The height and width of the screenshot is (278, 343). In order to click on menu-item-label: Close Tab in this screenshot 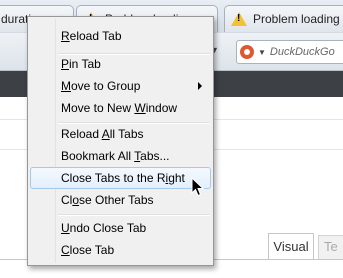, I will do `click(88, 250)`.